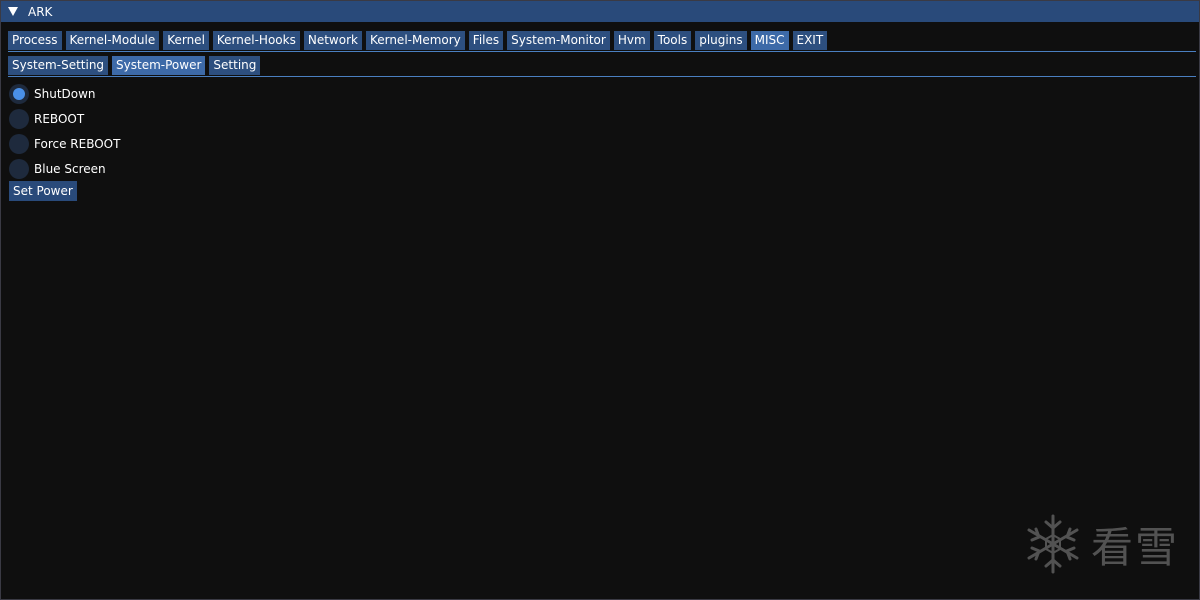 Image resolution: width=1200 pixels, height=600 pixels. I want to click on tab-system-monitor: System-Monitor, so click(558, 40).